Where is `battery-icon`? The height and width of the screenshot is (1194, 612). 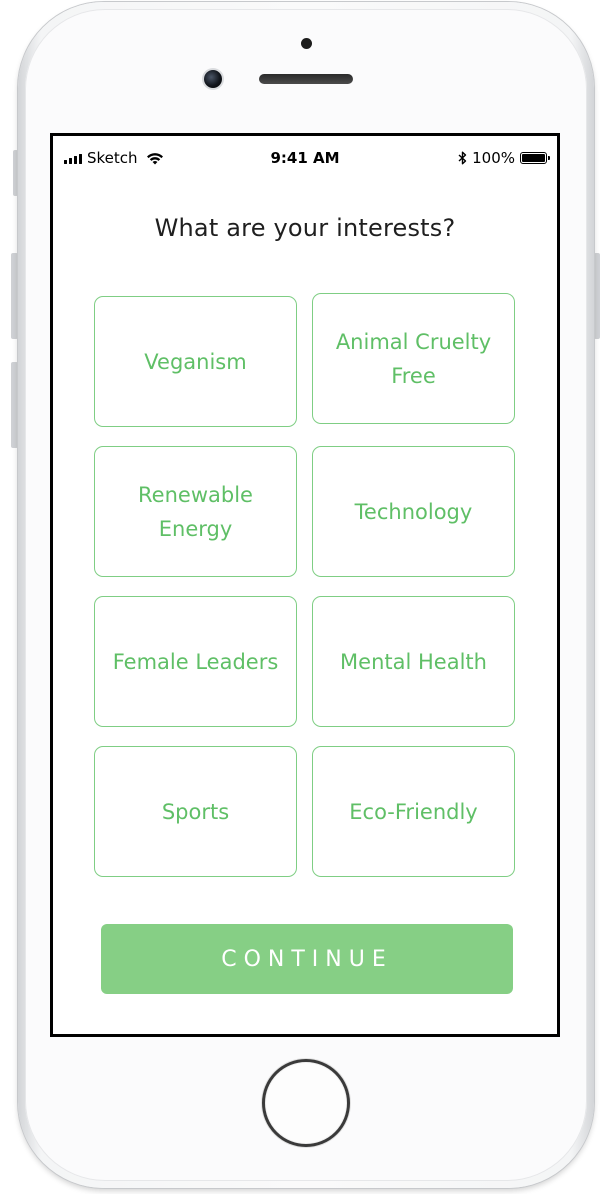 battery-icon is located at coordinates (535, 158).